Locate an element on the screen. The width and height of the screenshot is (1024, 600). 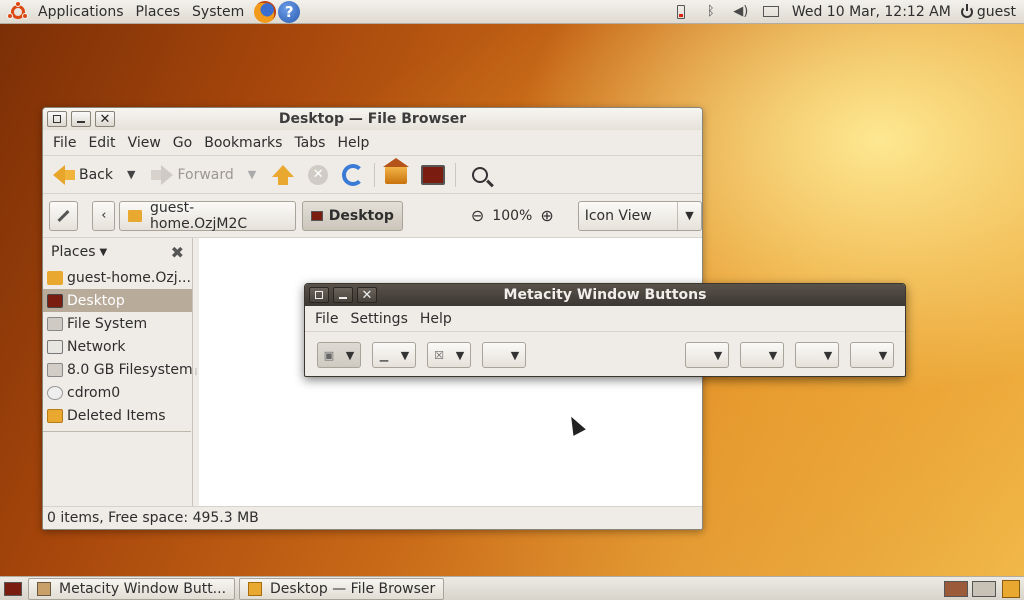
right-button-4-select: ▼ is located at coordinates (872, 355).